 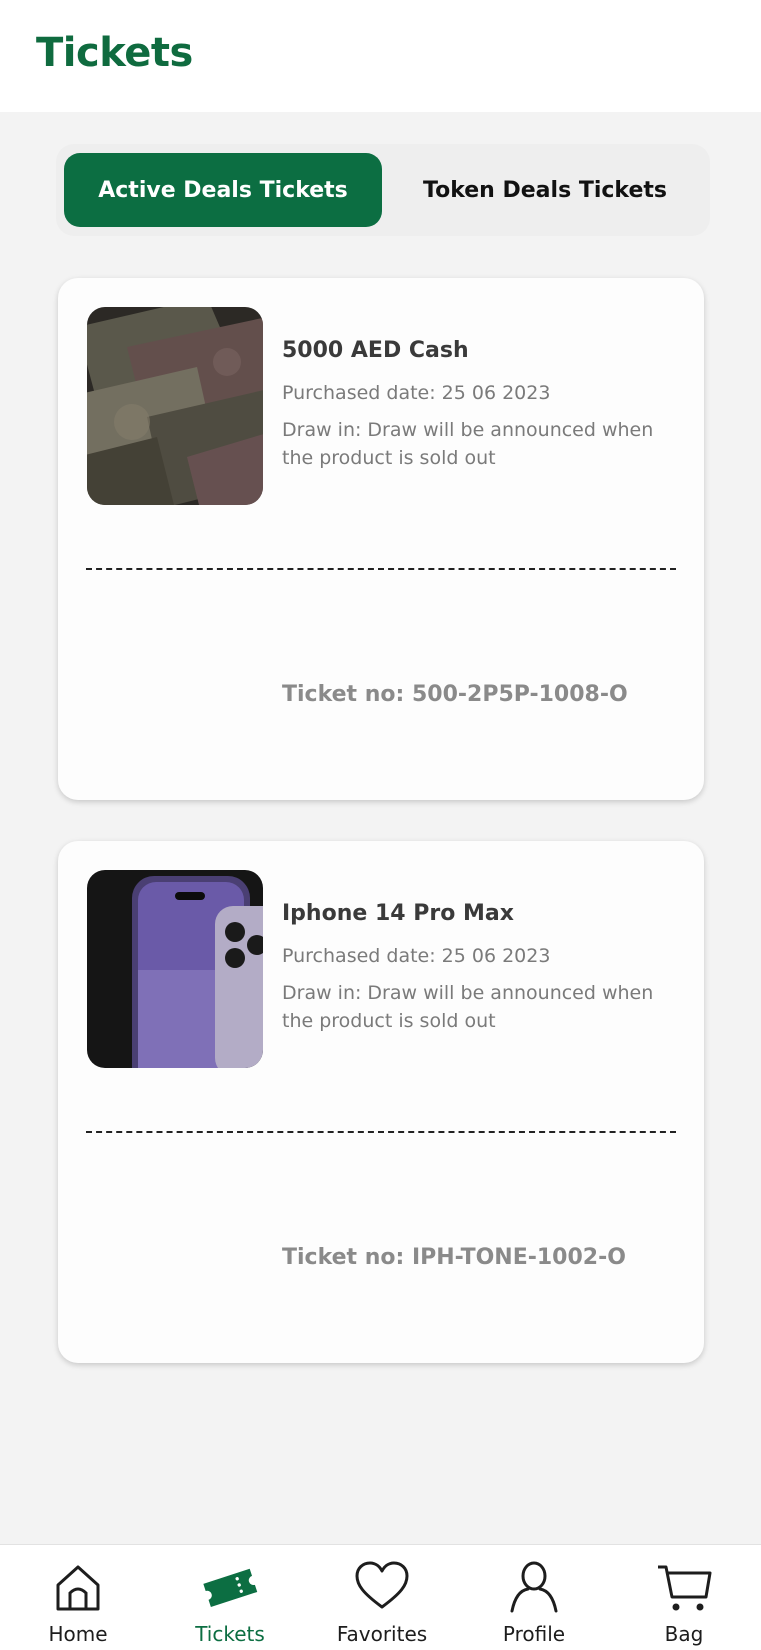 I want to click on nav-favorites-label: Favorites, so click(x=382, y=1634).